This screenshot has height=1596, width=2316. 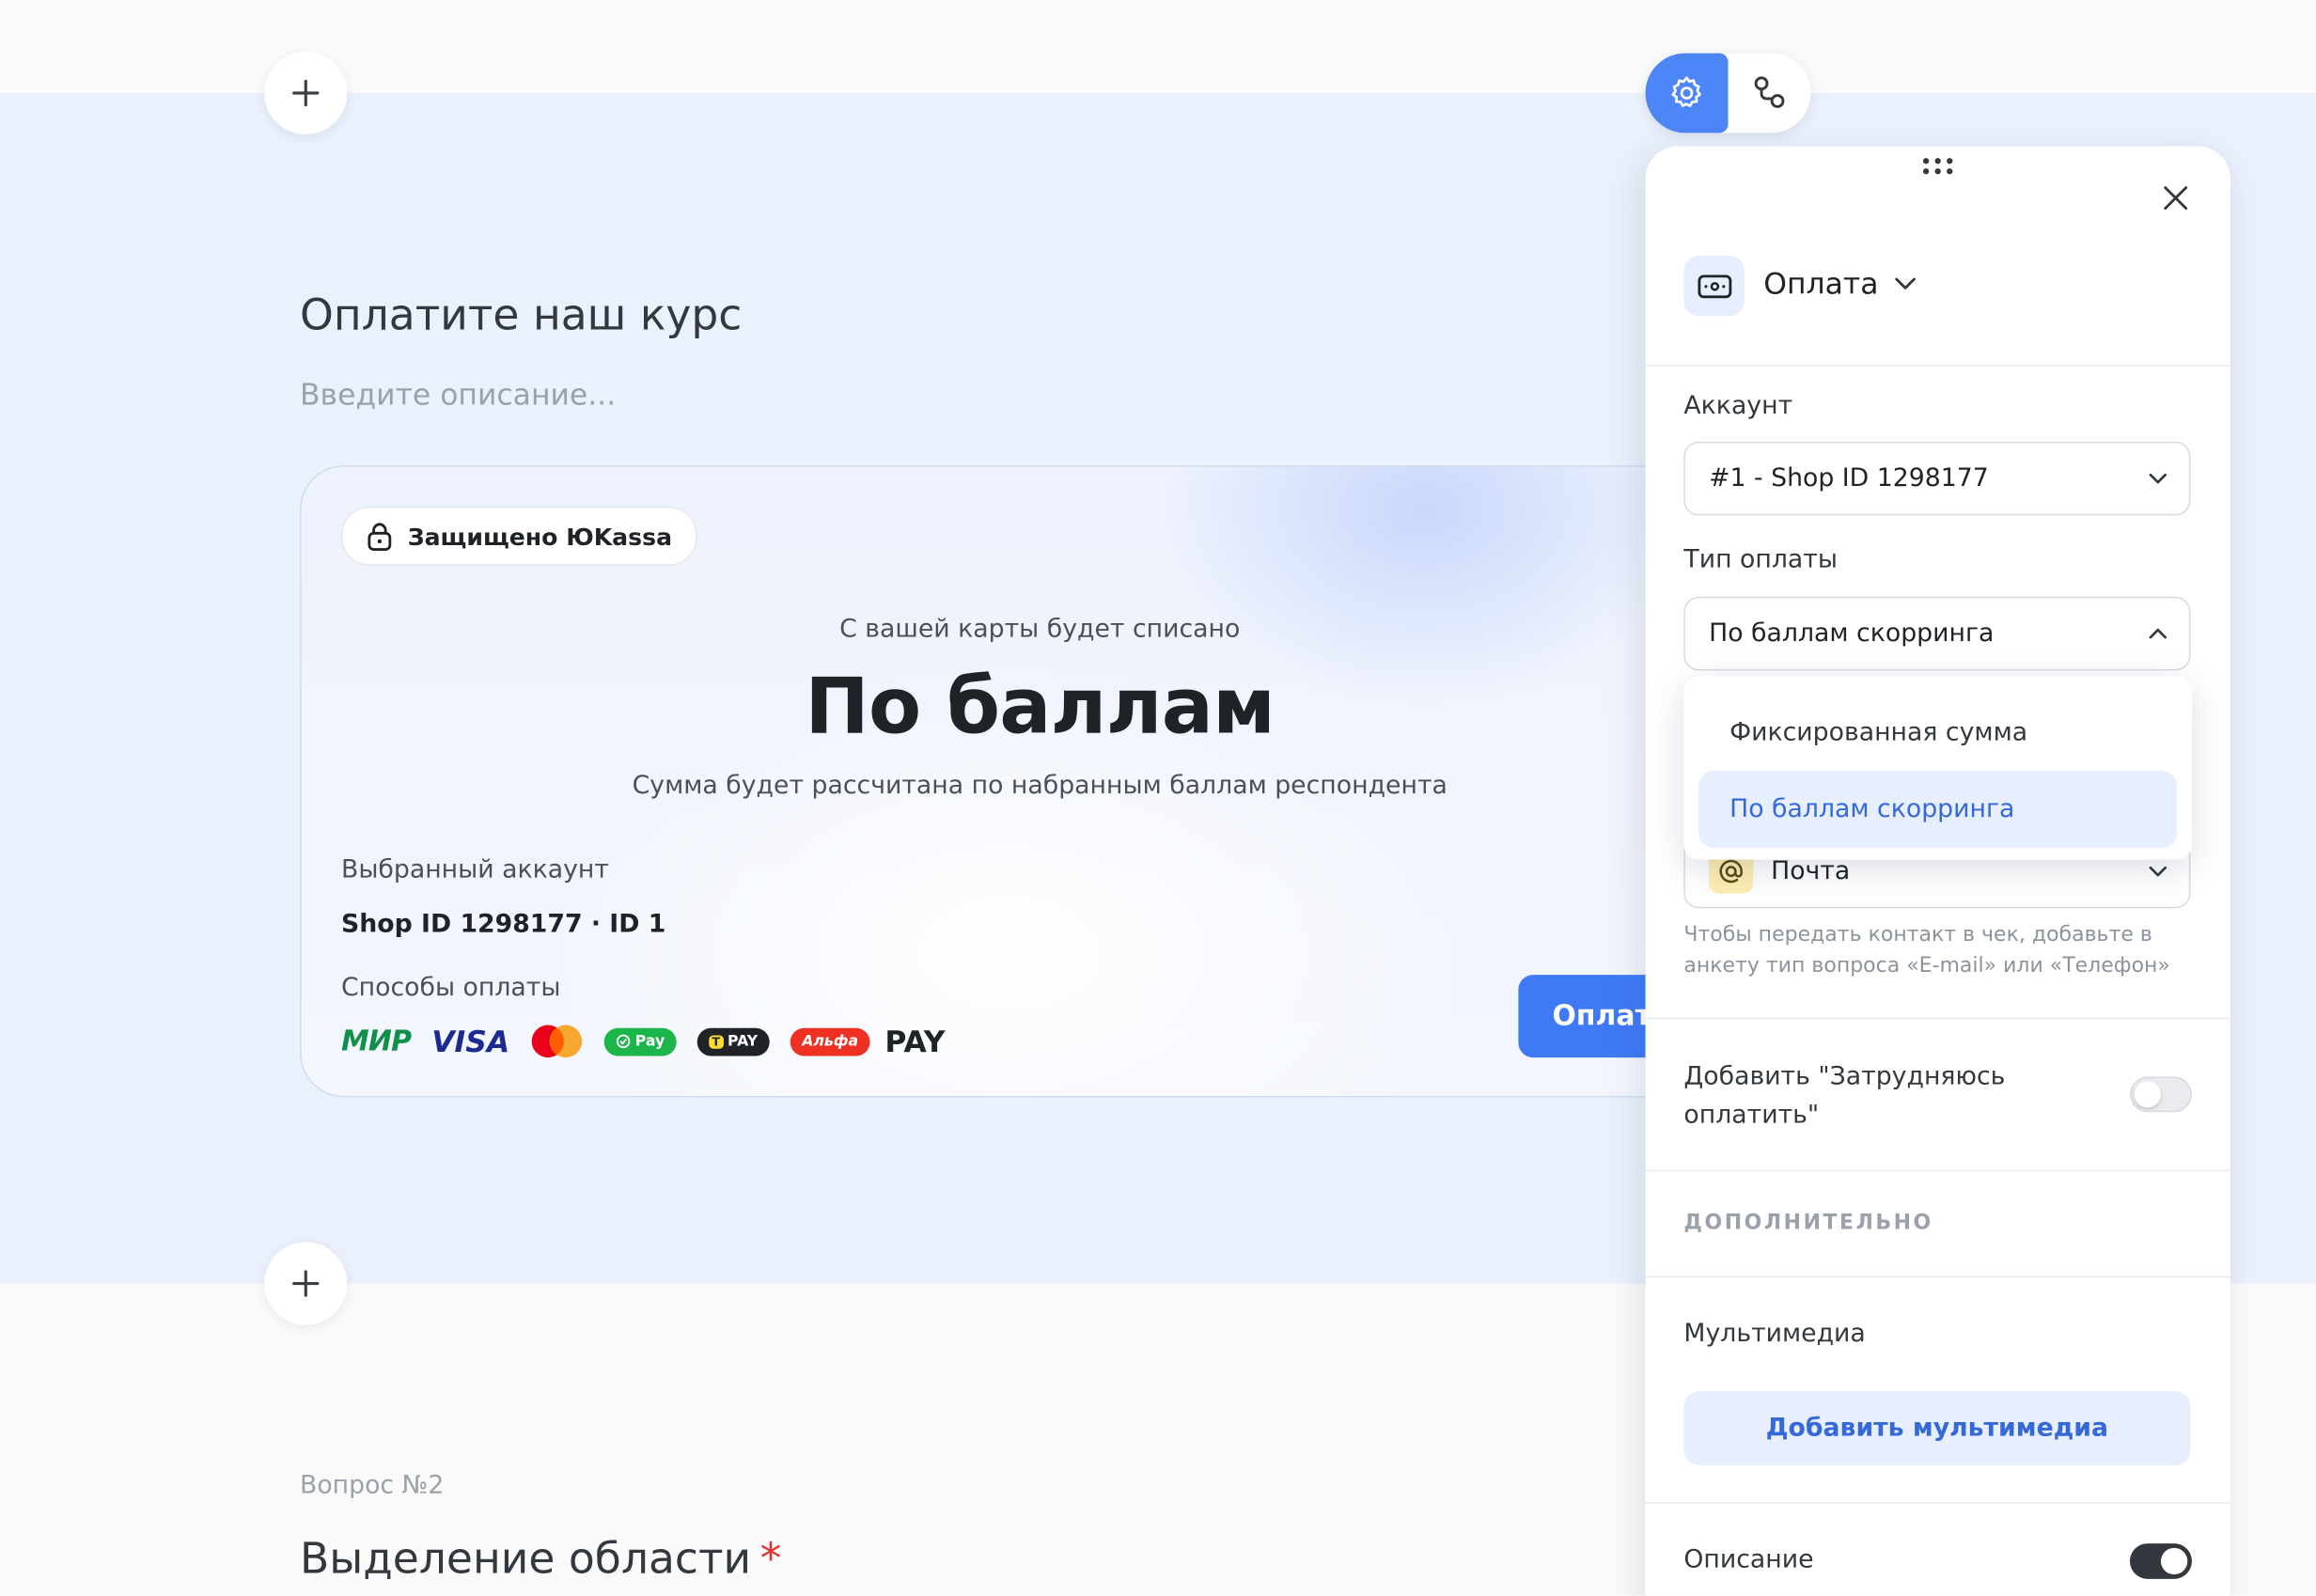 What do you see at coordinates (557, 1041) in the screenshot?
I see `mastercard-logo` at bounding box center [557, 1041].